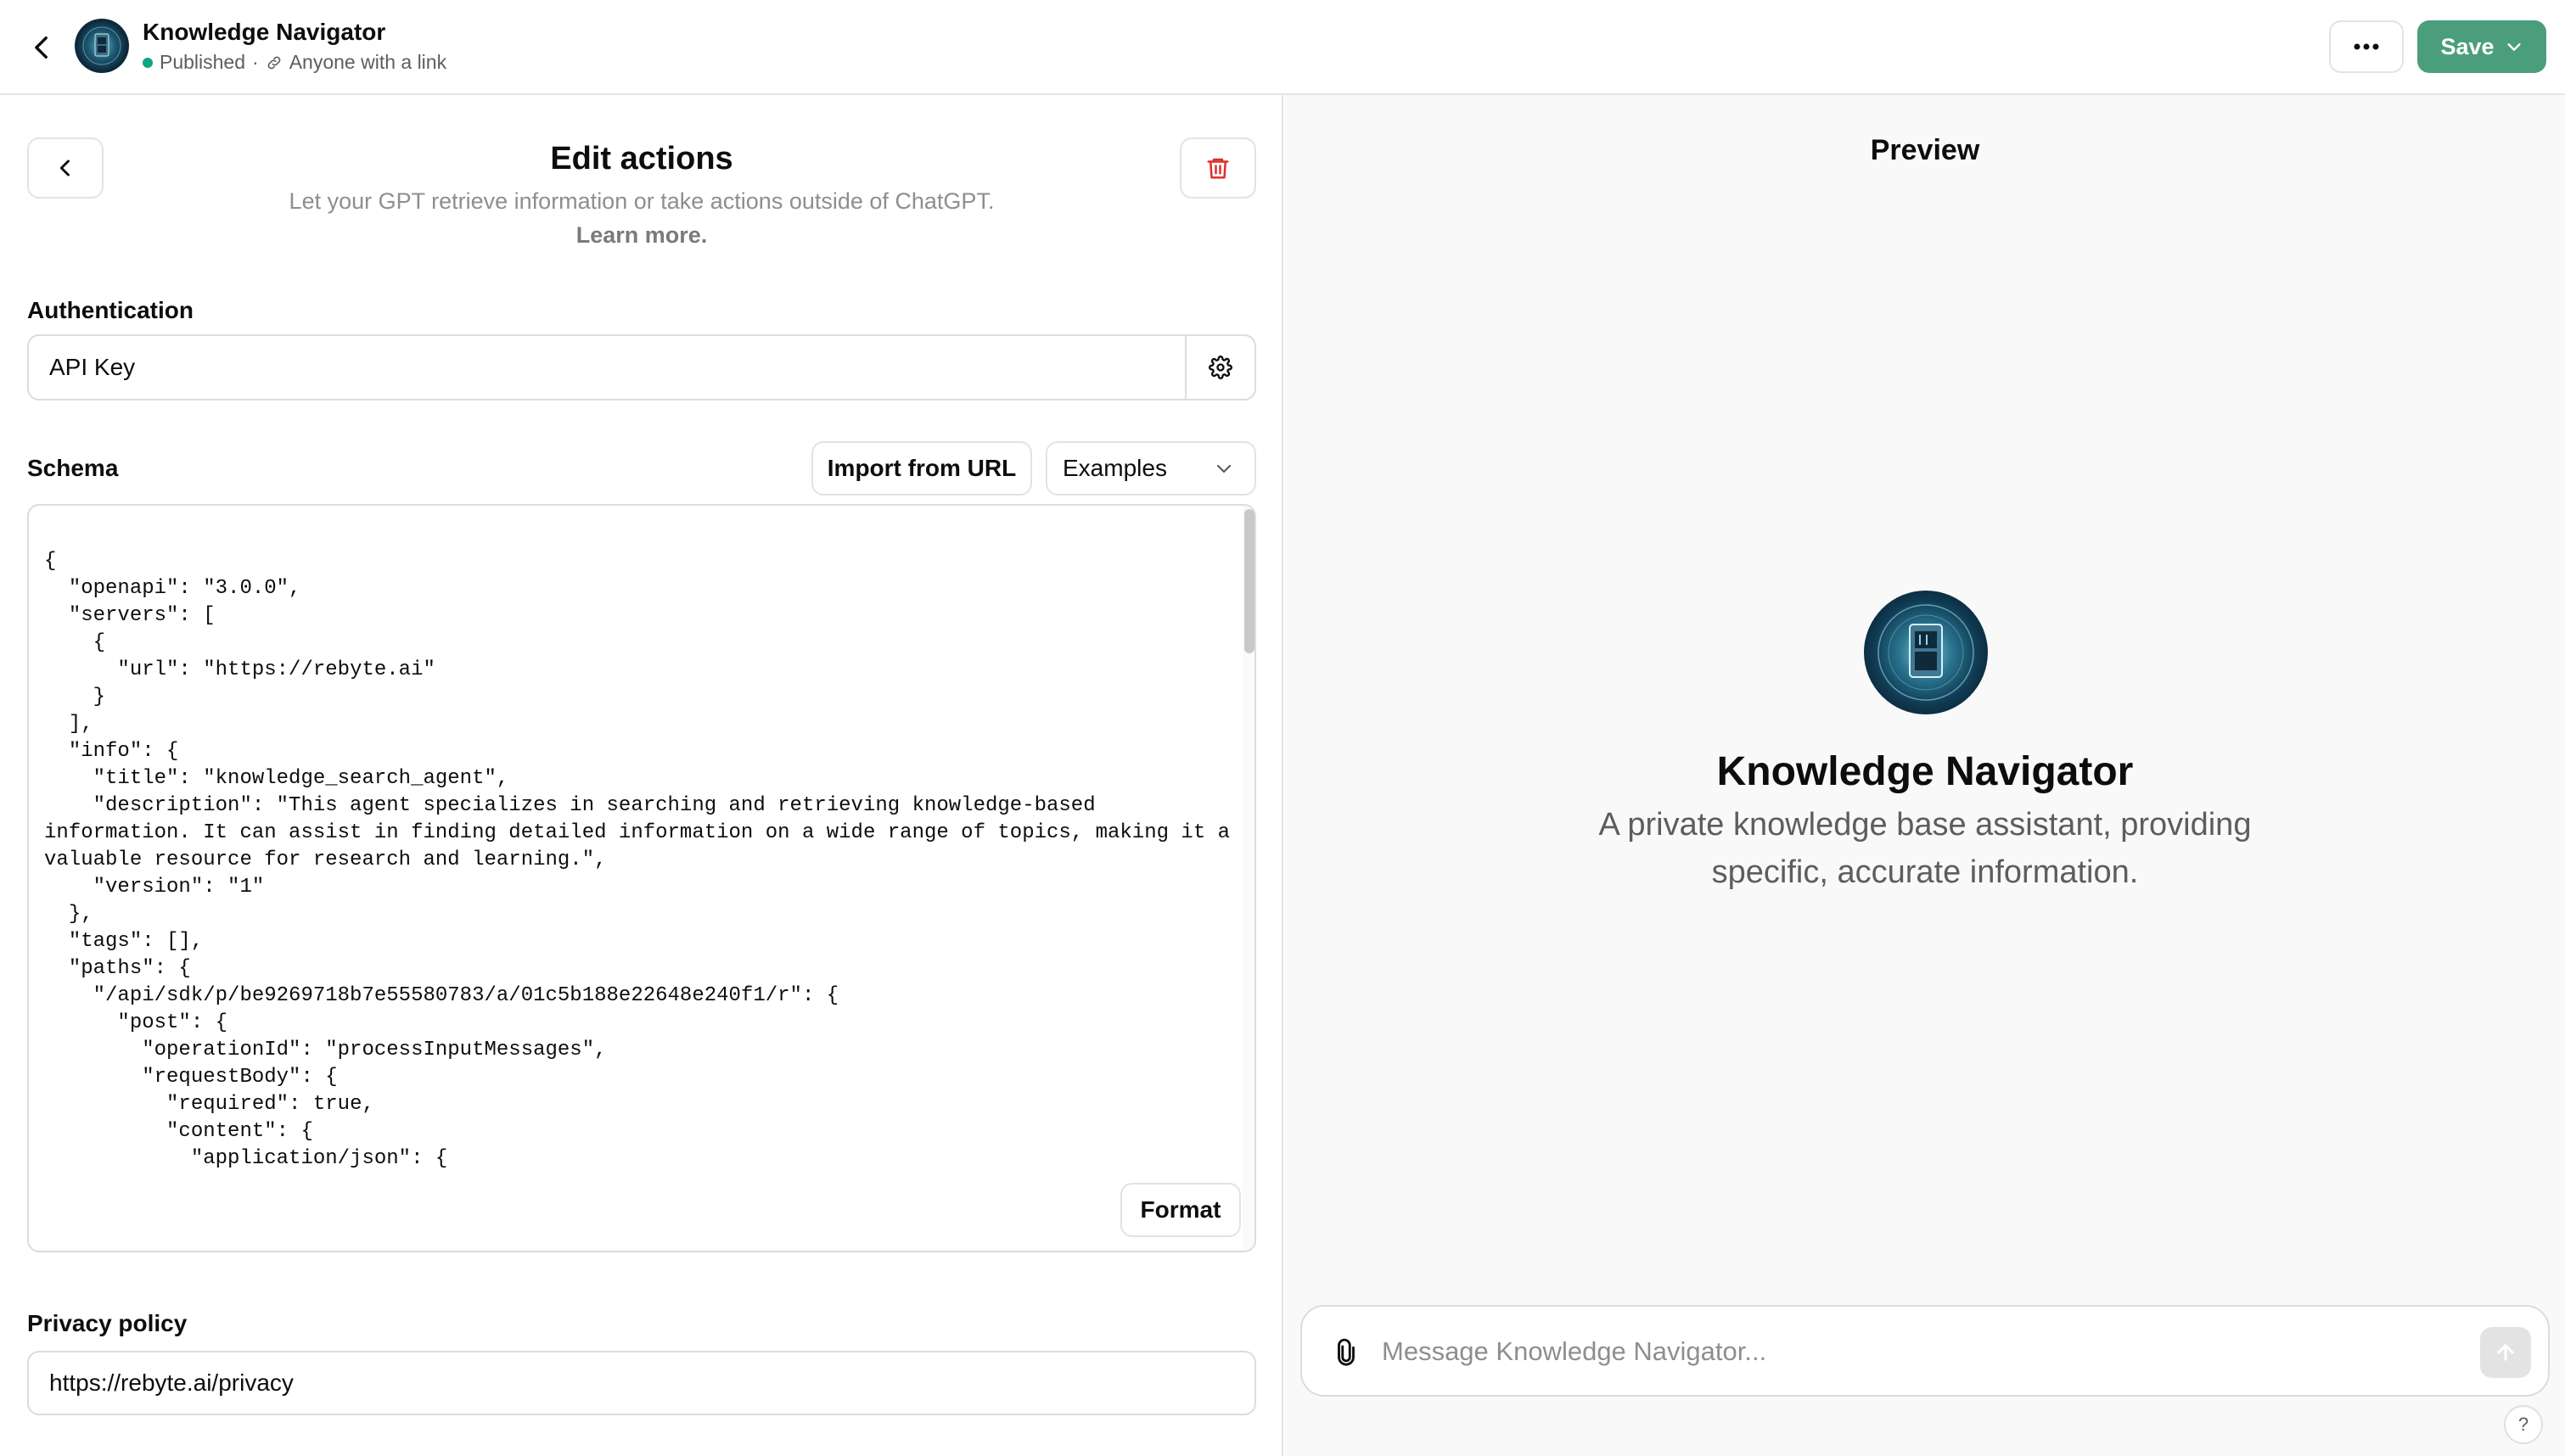  What do you see at coordinates (1926, 652) in the screenshot?
I see `gpt-avatar-large` at bounding box center [1926, 652].